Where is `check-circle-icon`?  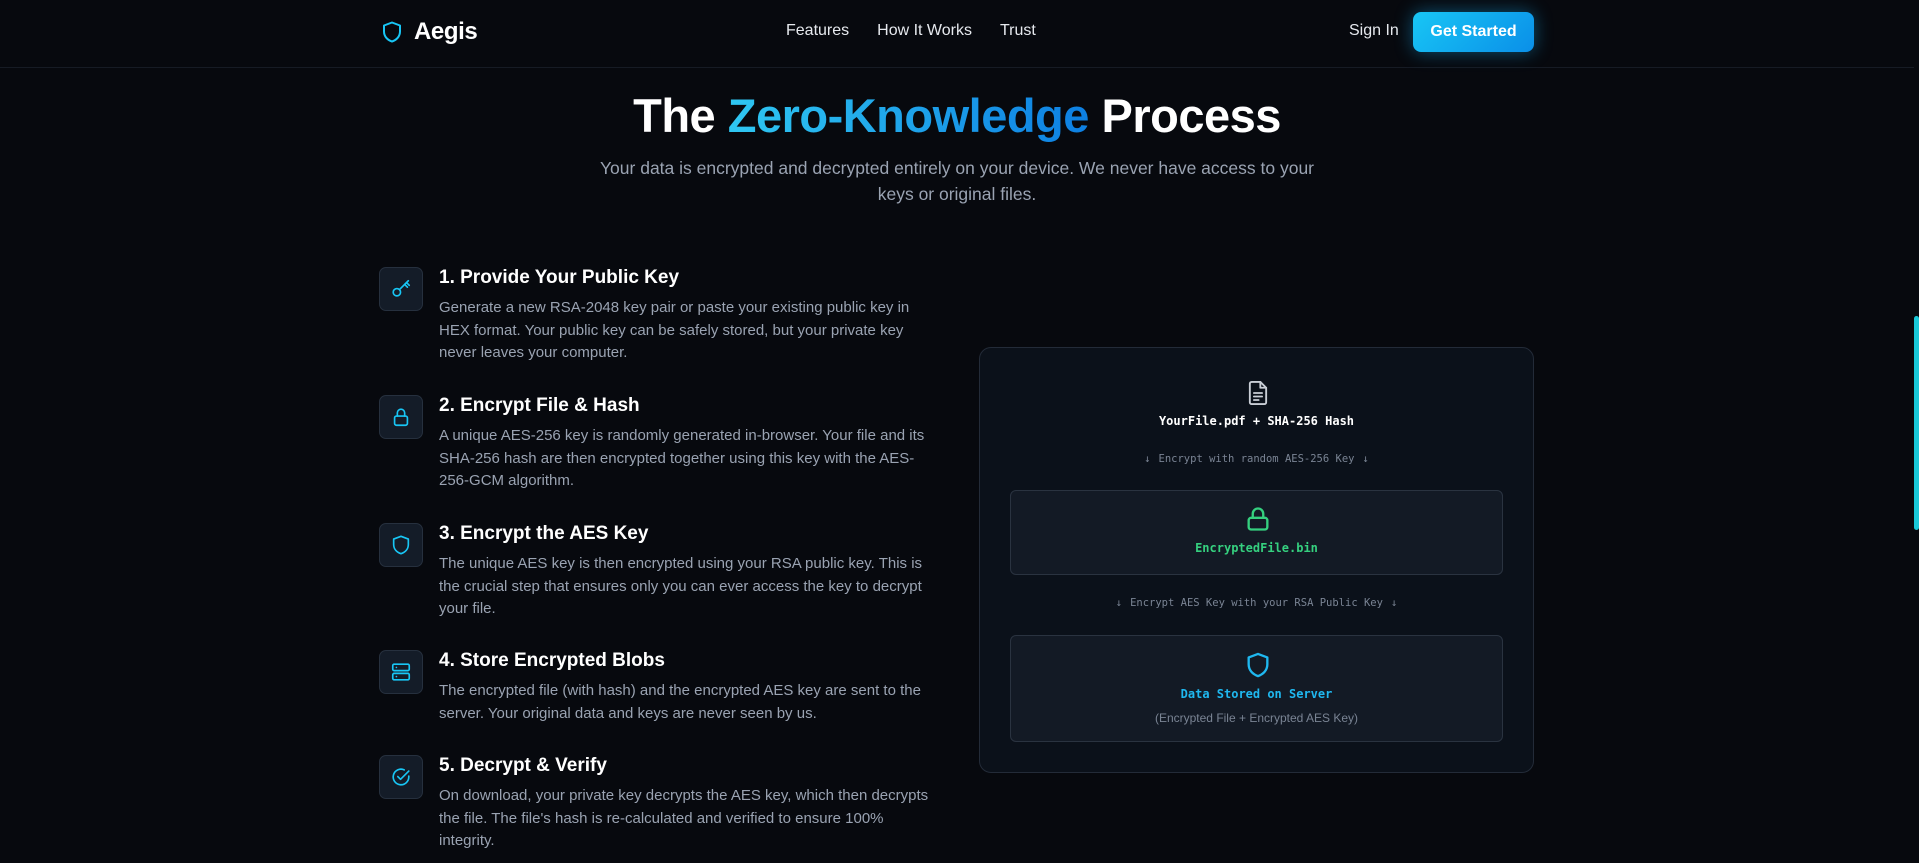 check-circle-icon is located at coordinates (401, 777).